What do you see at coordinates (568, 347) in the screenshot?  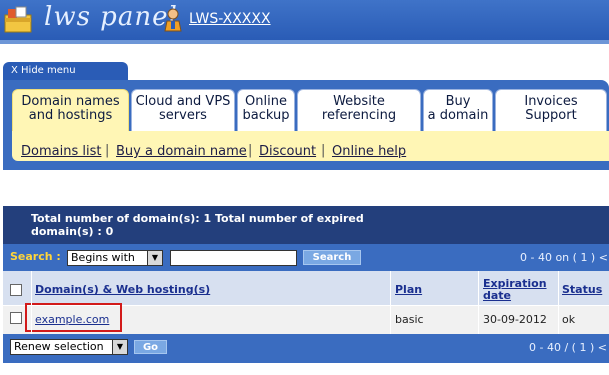 I see `pager-bottom: 0 - 40 / ( 1 ) <` at bounding box center [568, 347].